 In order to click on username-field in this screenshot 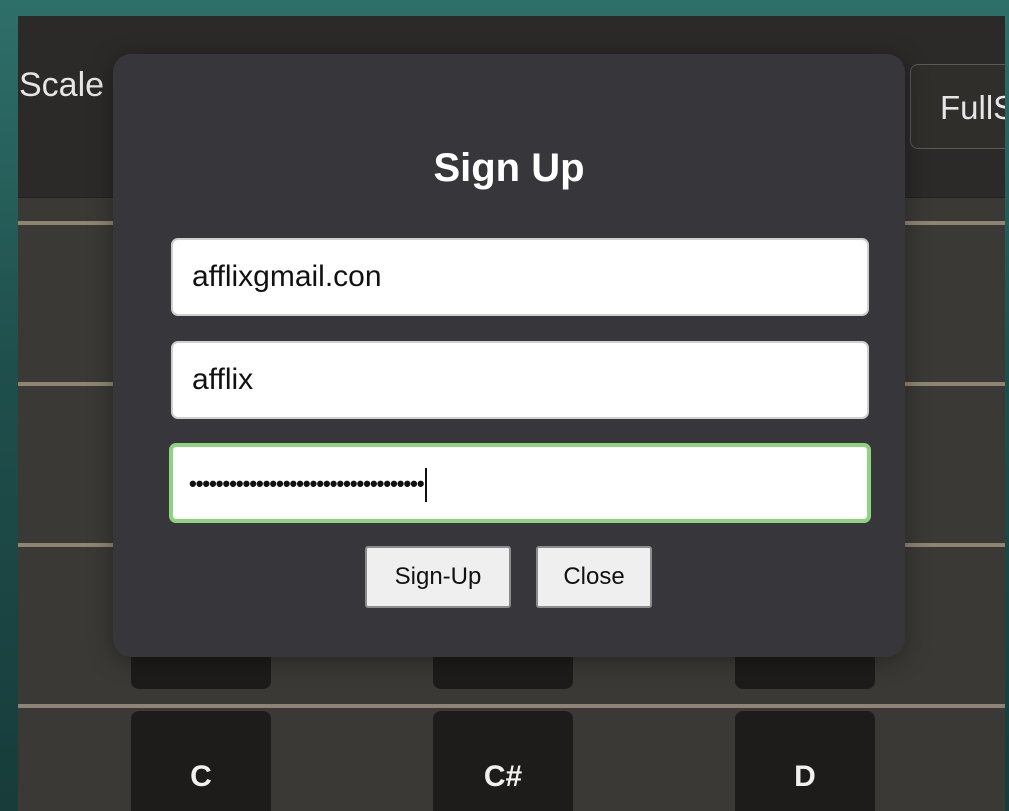, I will do `click(520, 380)`.